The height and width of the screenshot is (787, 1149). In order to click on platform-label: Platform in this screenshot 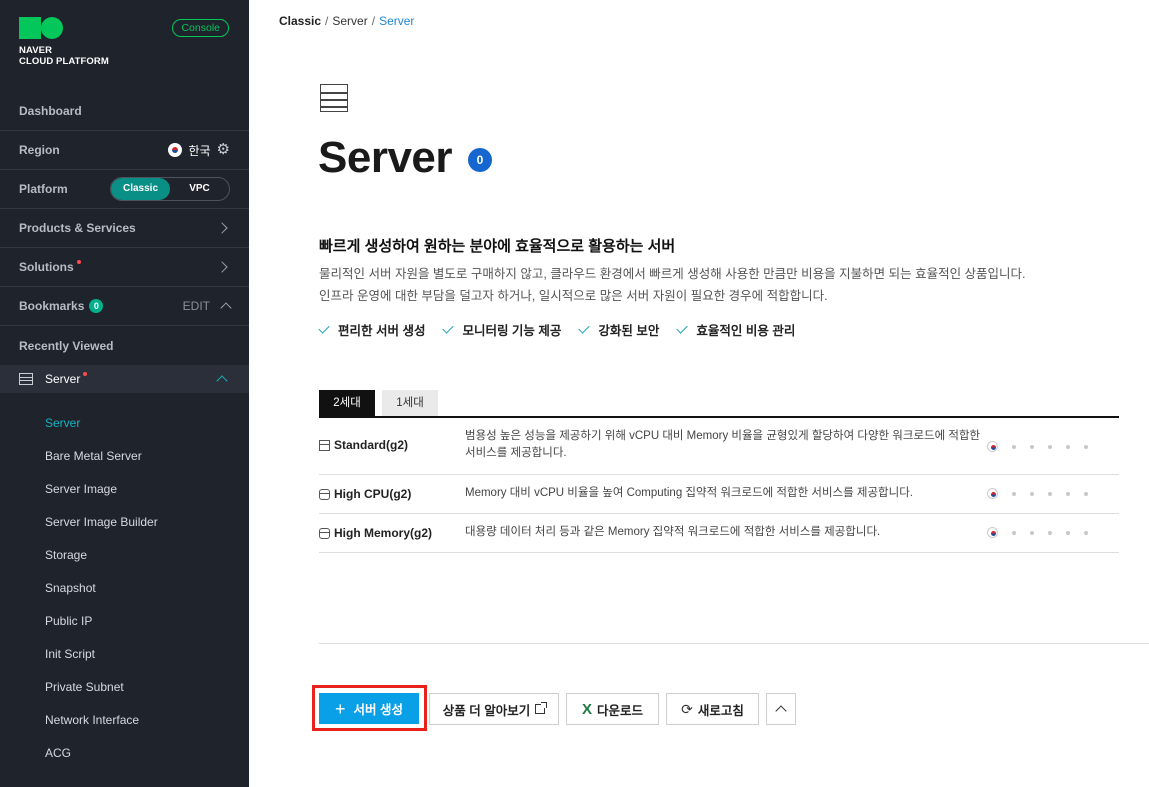, I will do `click(43, 189)`.